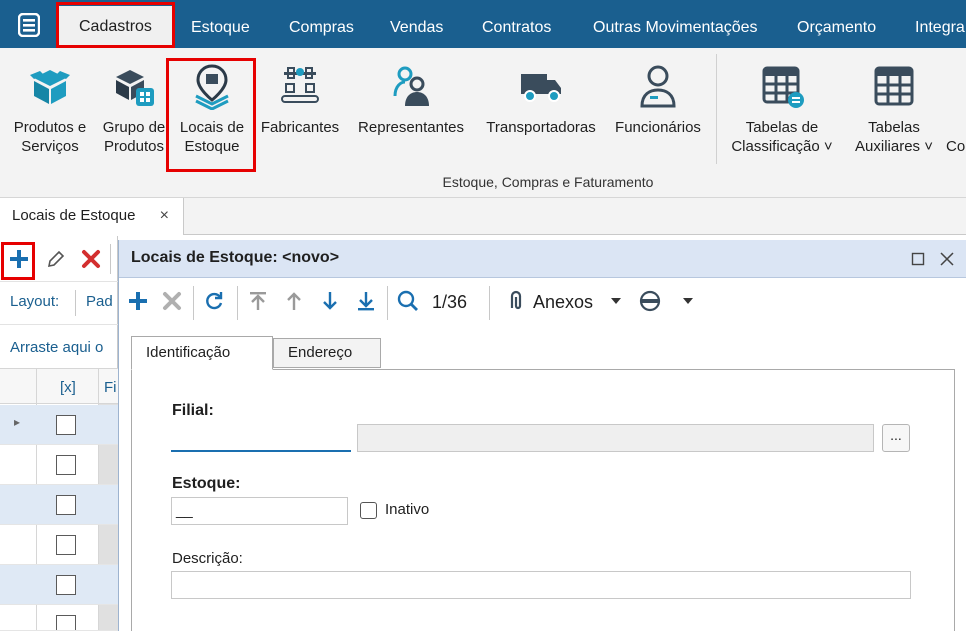 The image size is (966, 631). Describe the element at coordinates (300, 113) in the screenshot. I see `ribbon-fabricantes: Fabricantes` at that location.